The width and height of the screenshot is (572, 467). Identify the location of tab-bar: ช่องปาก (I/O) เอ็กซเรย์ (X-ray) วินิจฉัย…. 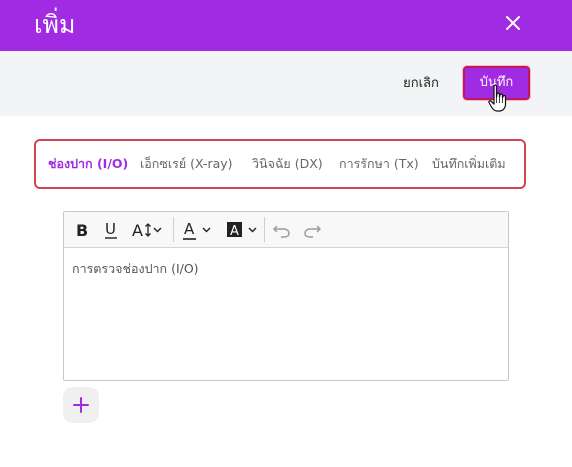
(280, 164).